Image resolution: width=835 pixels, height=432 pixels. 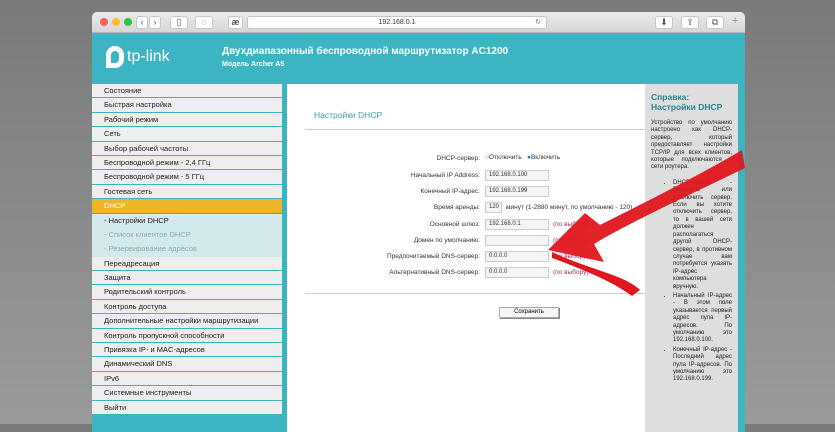 I want to click on sidebar-item: - Список клиентов DHCP, so click(x=187, y=235).